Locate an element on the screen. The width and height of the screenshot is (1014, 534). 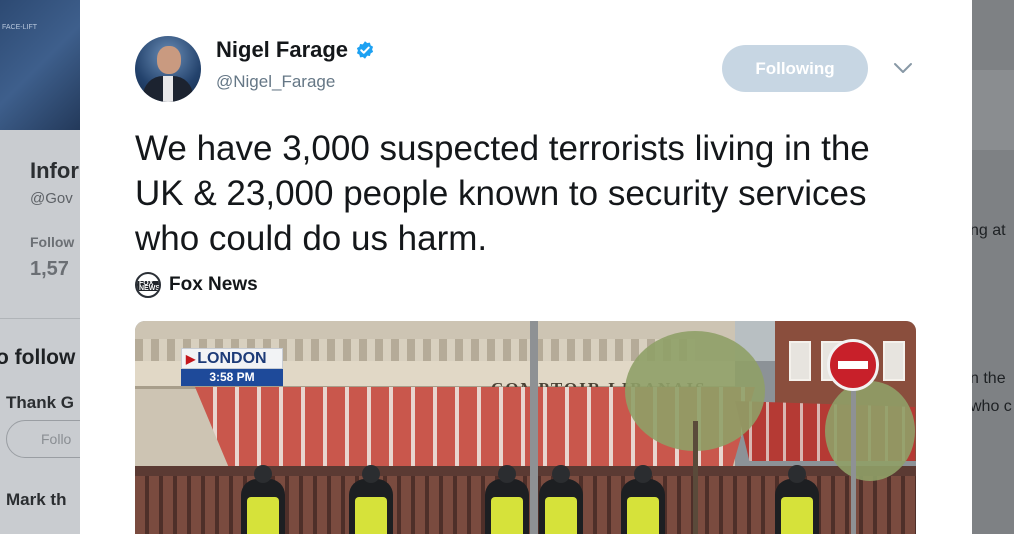
tree is located at coordinates (870, 431).